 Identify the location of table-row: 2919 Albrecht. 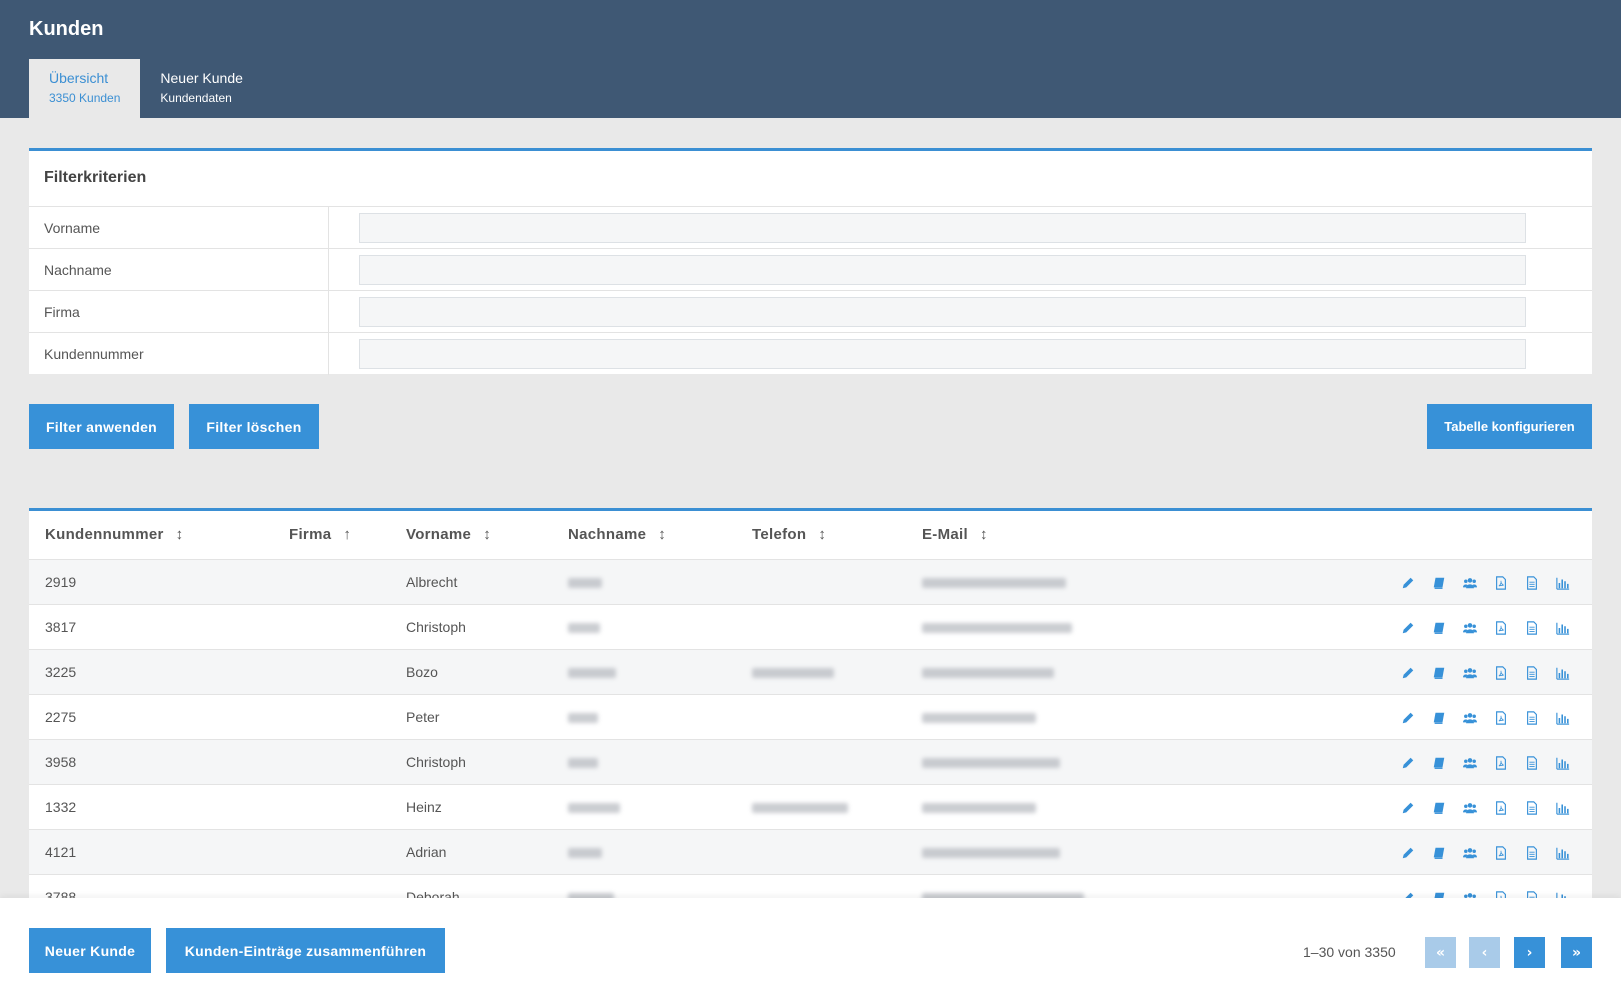
(810, 582).